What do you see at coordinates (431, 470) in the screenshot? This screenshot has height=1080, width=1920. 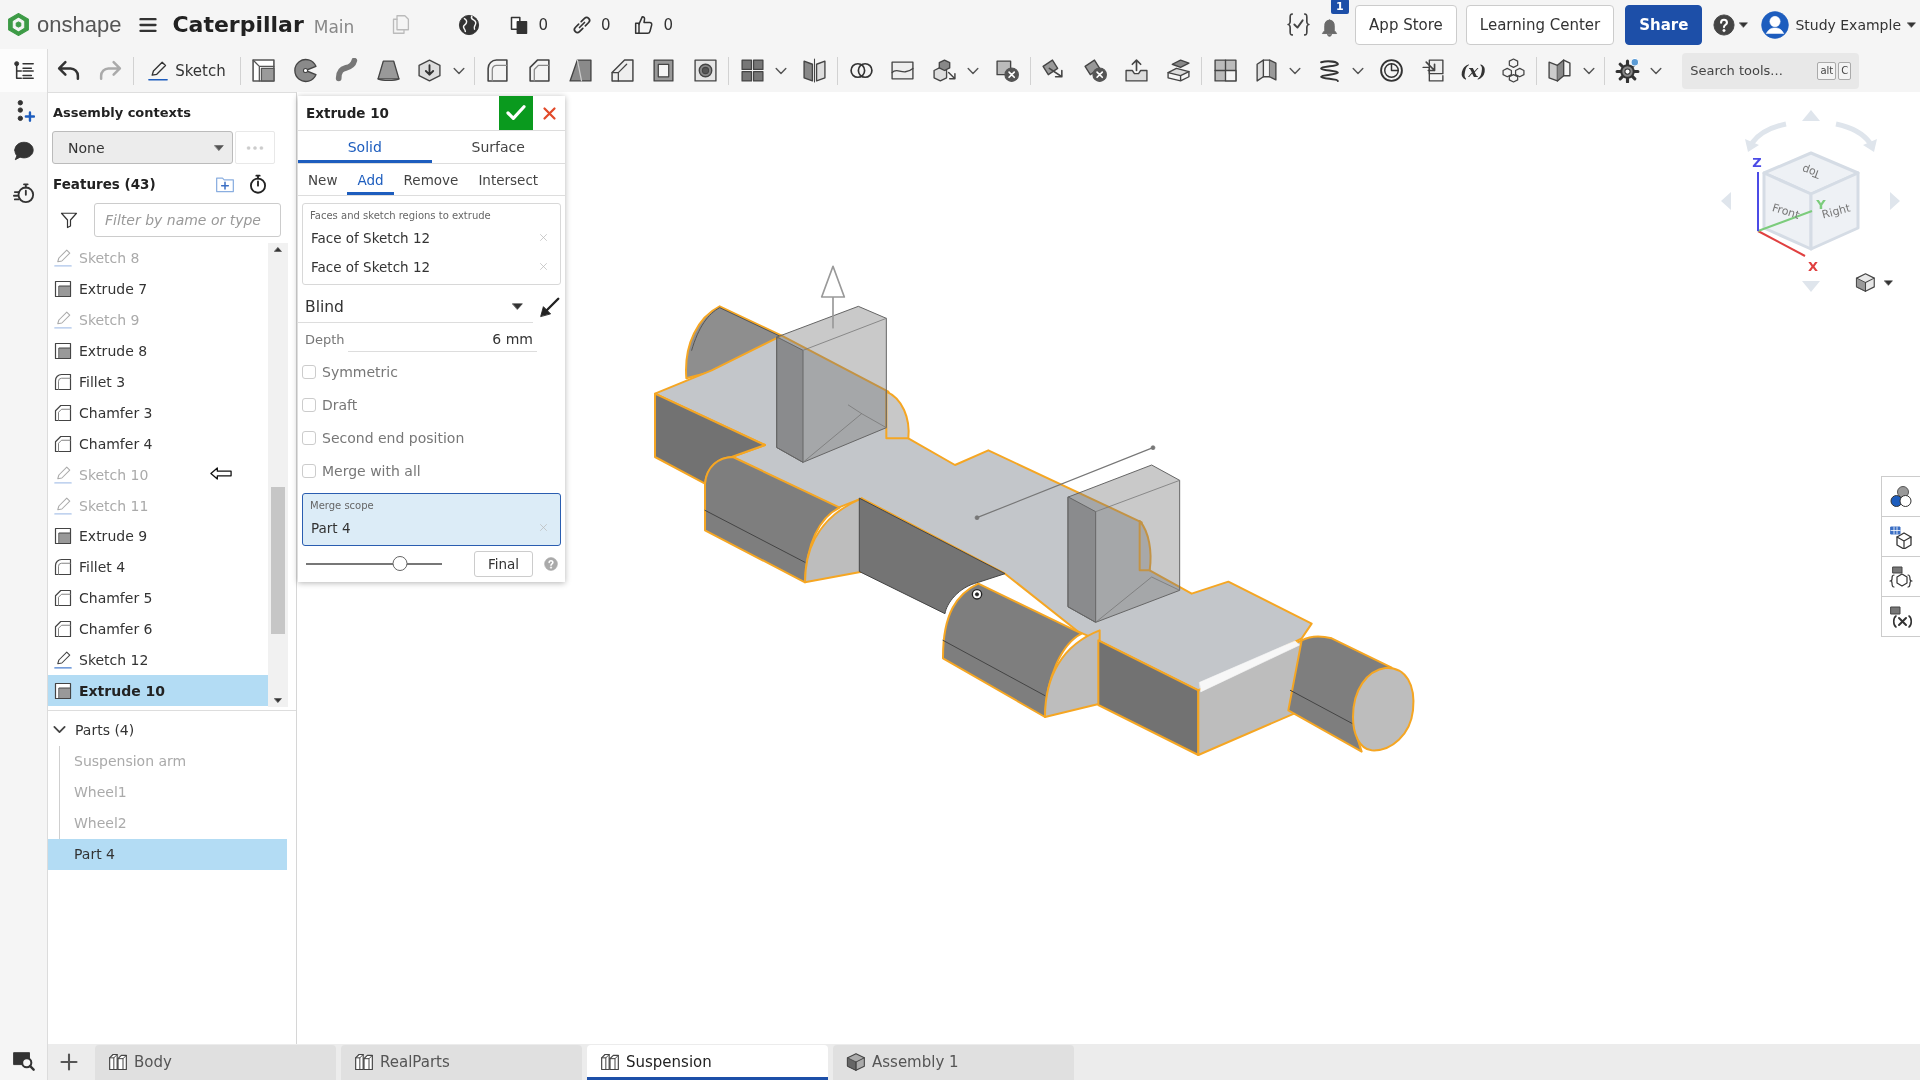 I see `checkbox-option: Merge with all` at bounding box center [431, 470].